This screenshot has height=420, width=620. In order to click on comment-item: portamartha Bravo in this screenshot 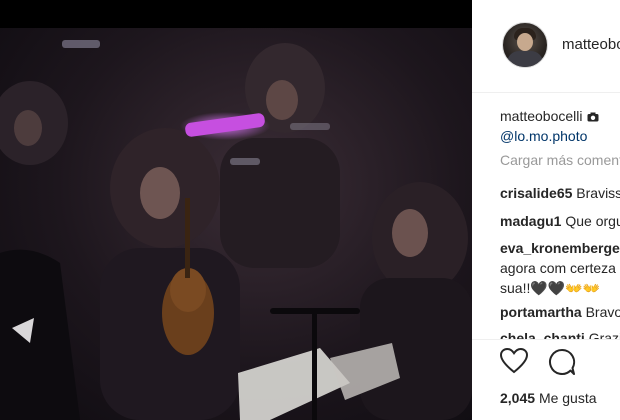, I will do `click(560, 312)`.